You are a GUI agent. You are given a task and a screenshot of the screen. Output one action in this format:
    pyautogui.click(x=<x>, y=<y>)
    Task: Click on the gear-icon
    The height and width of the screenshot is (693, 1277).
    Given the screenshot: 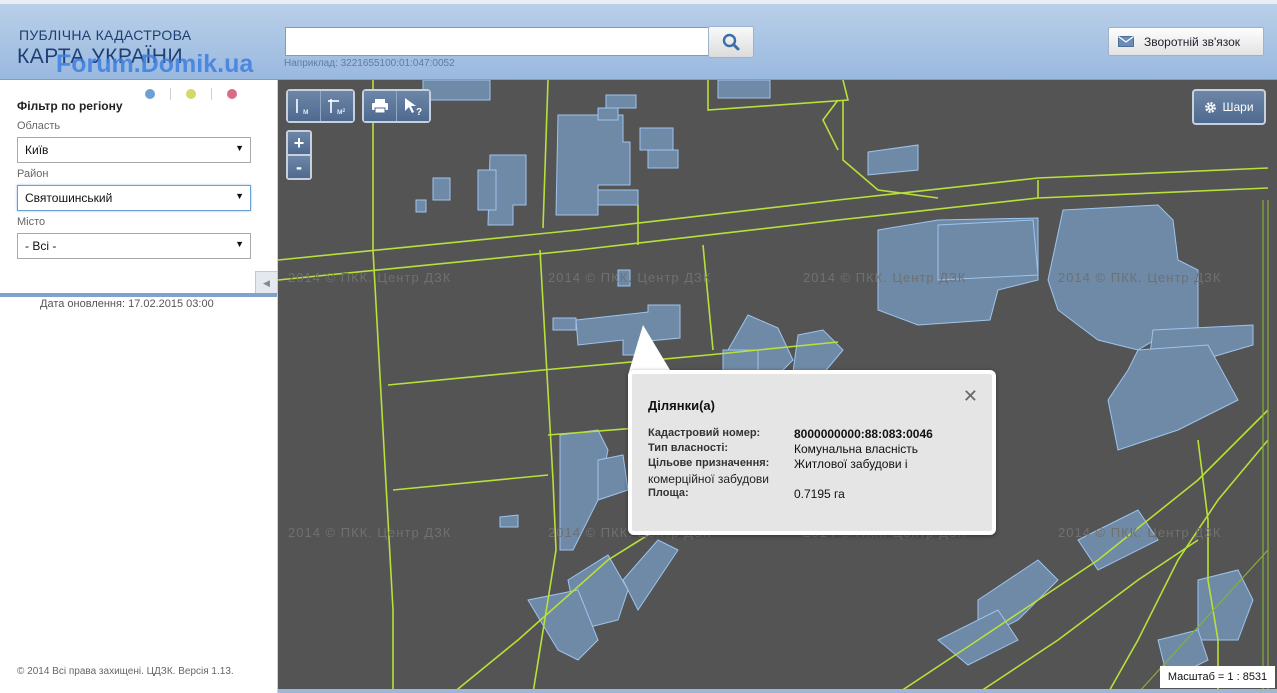 What is the action you would take?
    pyautogui.click(x=1211, y=107)
    